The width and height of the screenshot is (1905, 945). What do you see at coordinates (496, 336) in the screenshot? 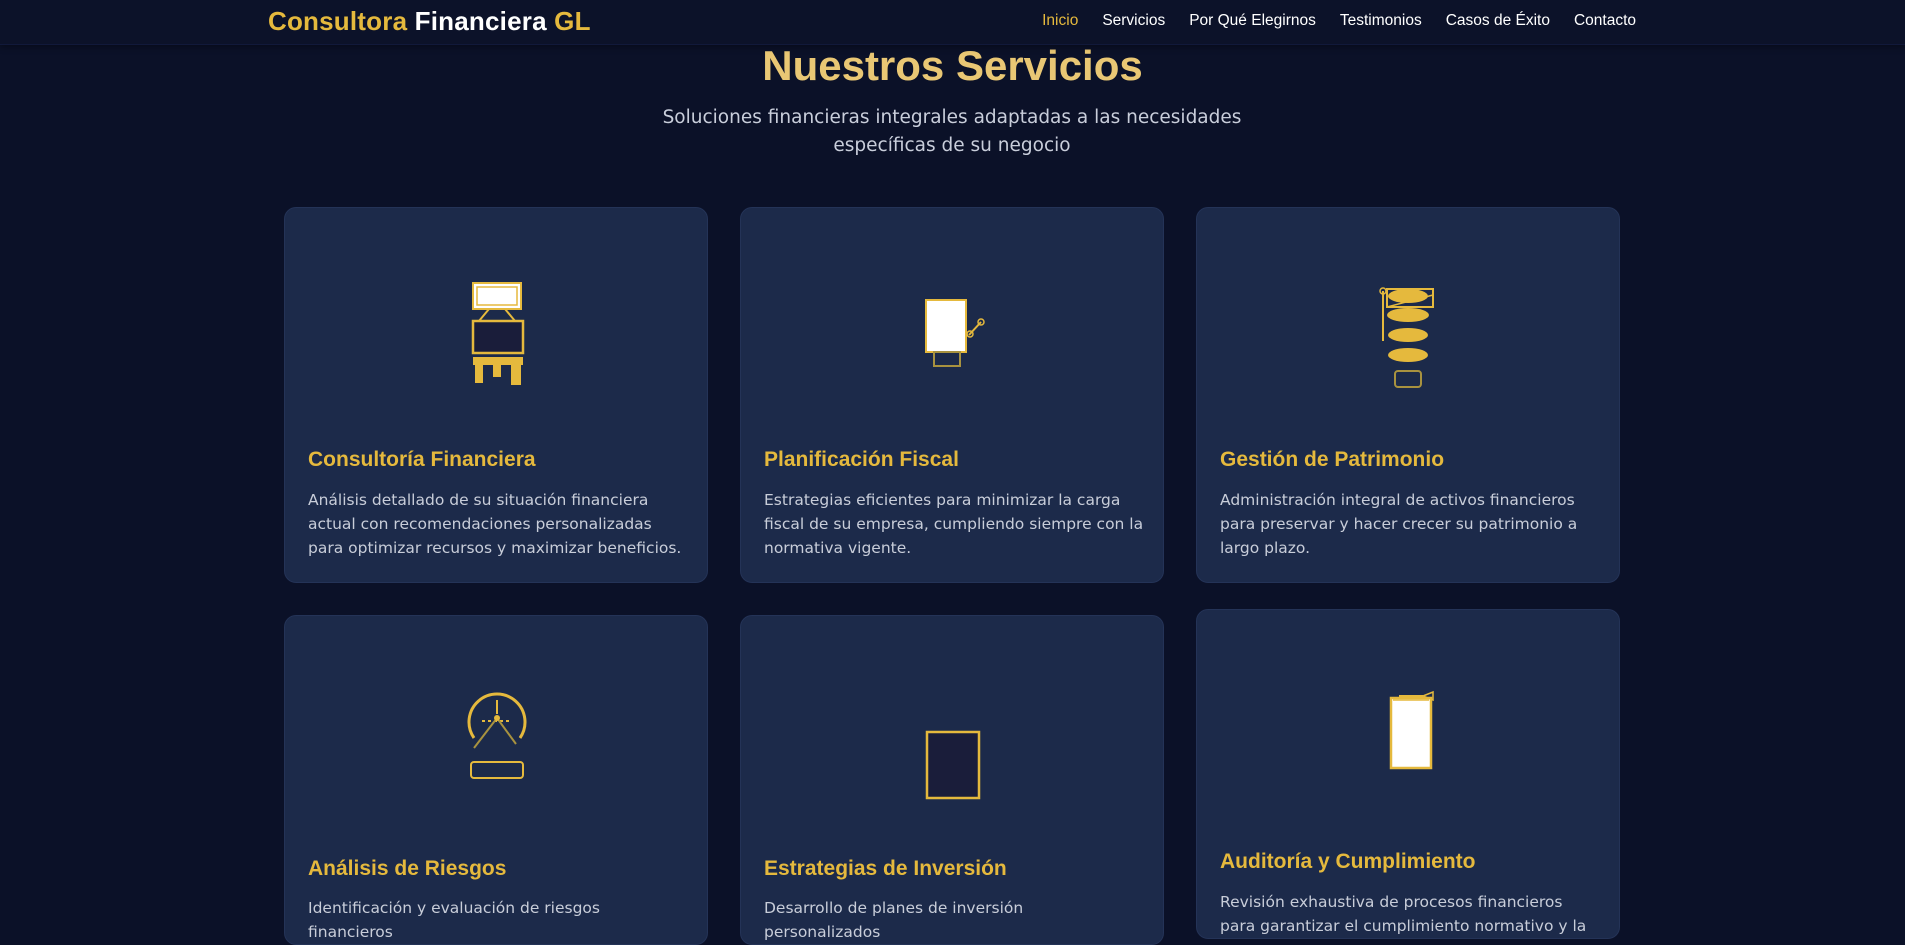
I see `financial-consulting-icon` at bounding box center [496, 336].